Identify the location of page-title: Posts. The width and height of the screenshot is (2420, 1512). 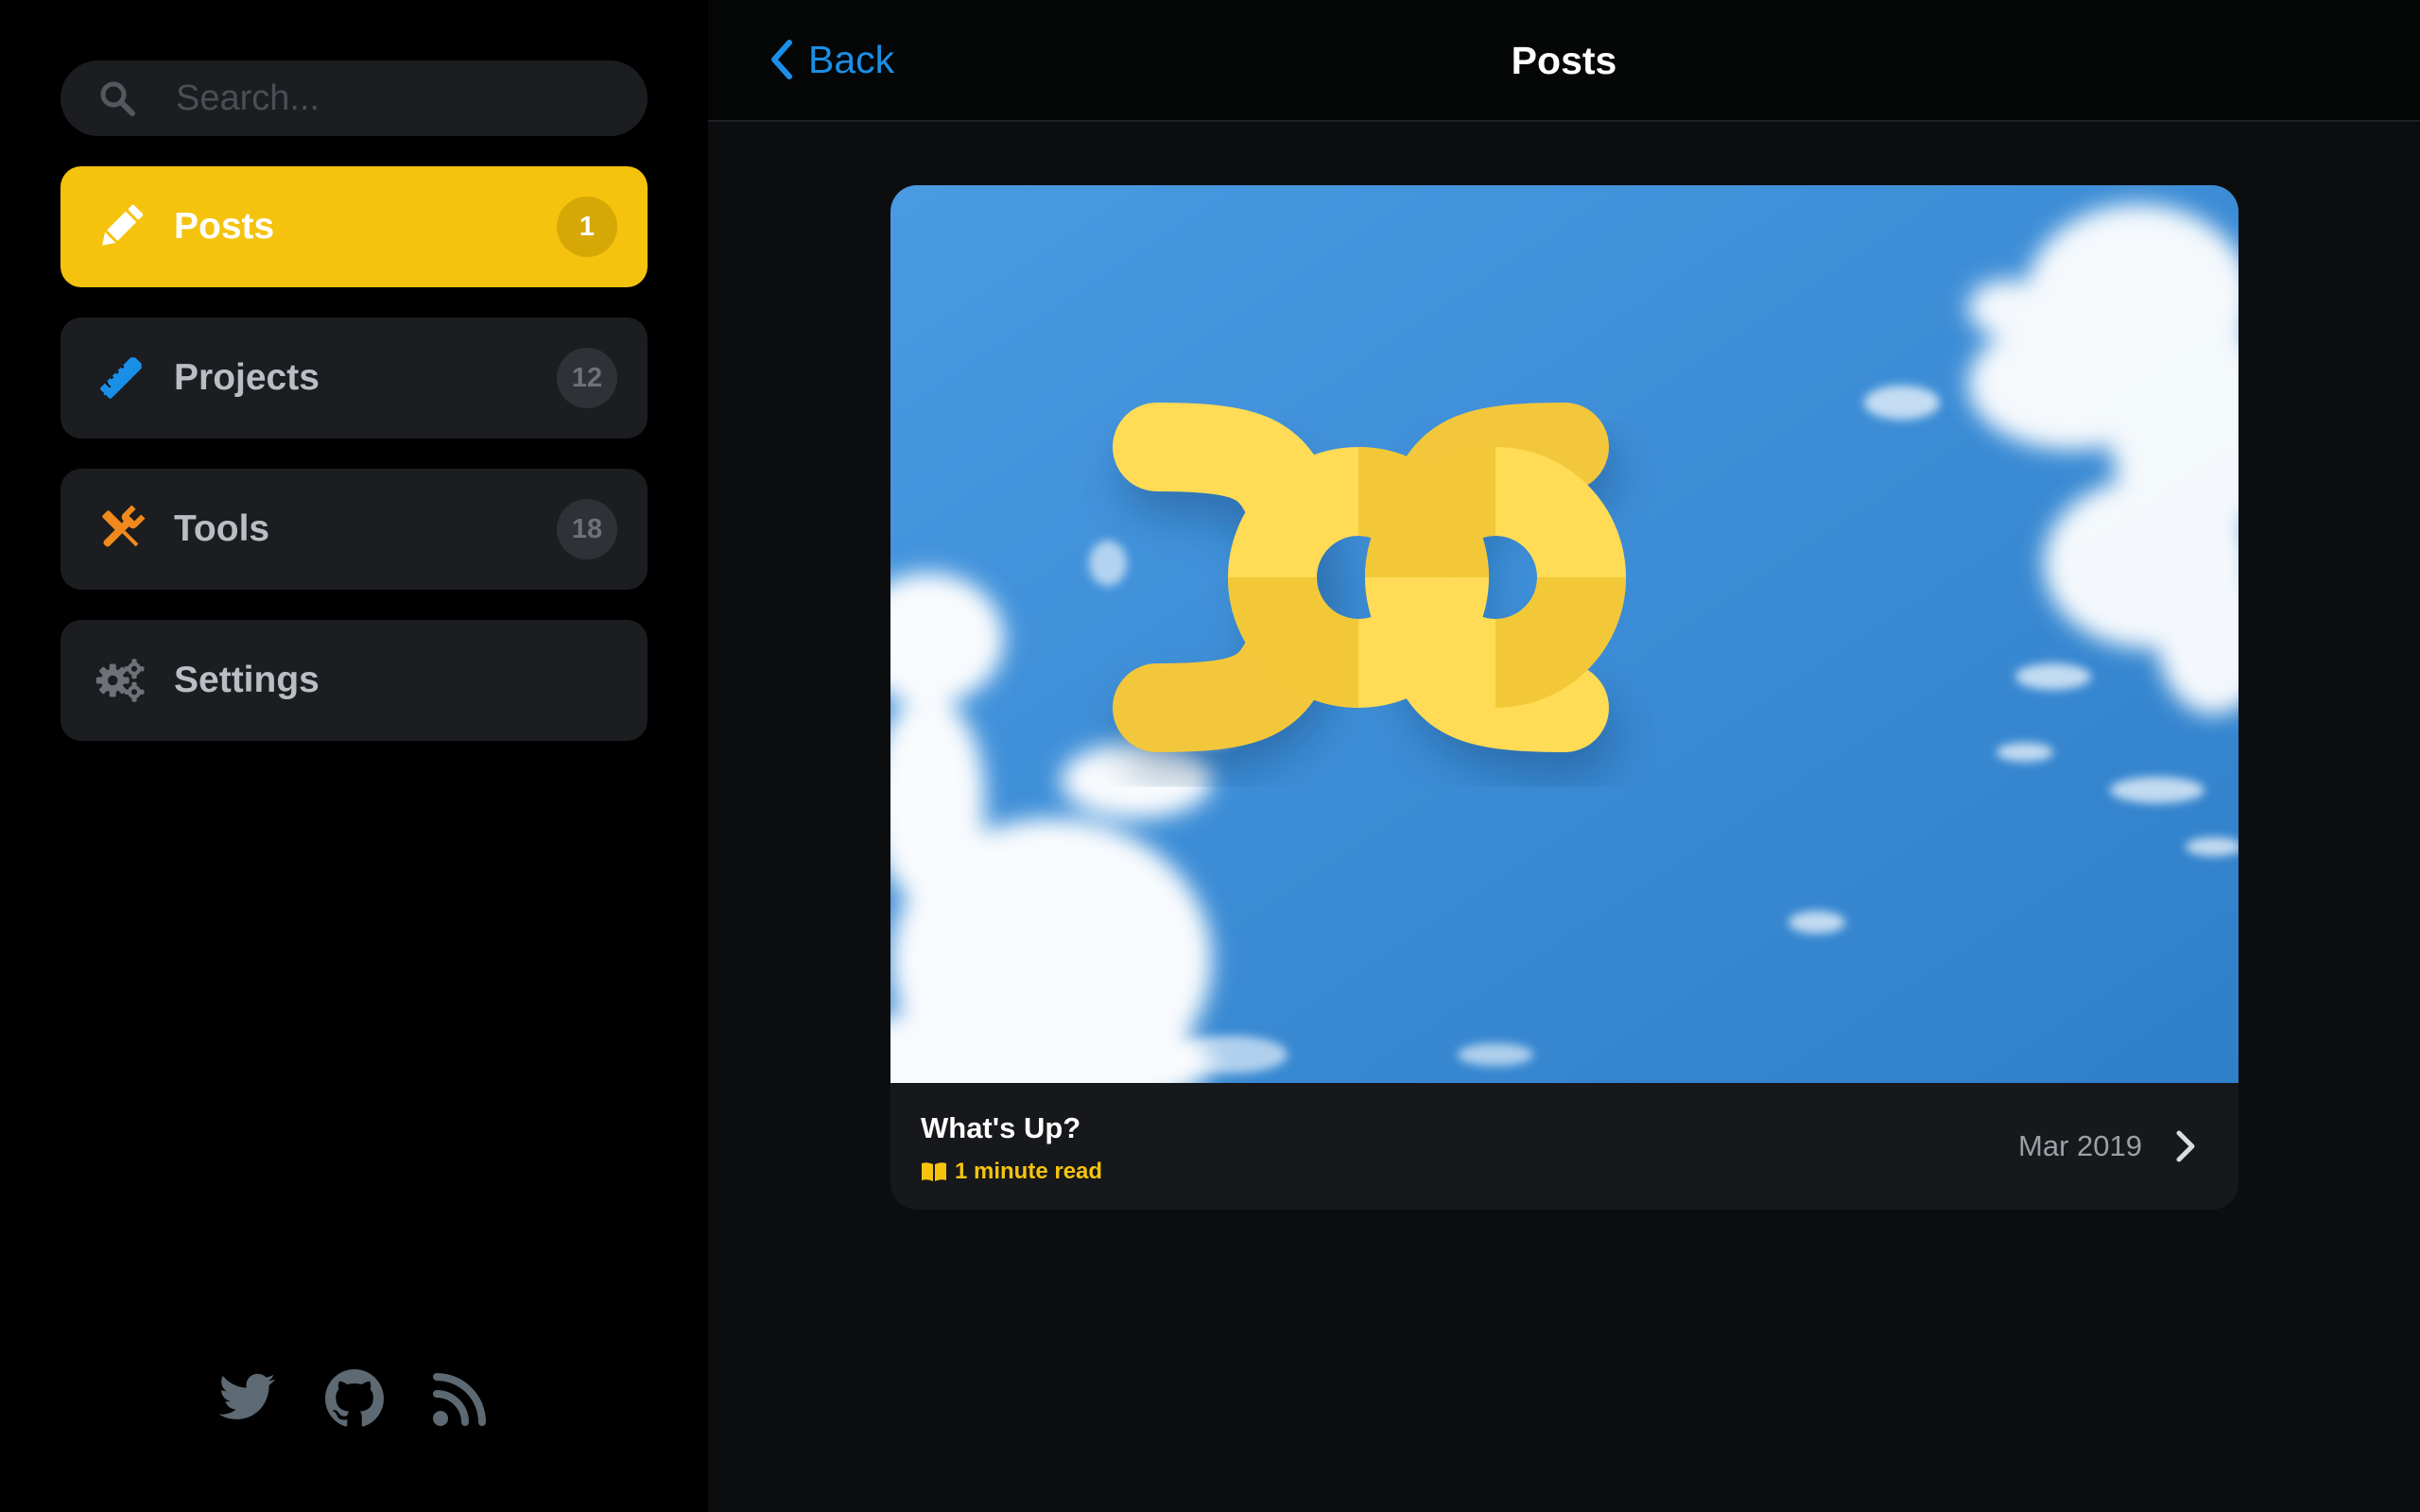
(1564, 60).